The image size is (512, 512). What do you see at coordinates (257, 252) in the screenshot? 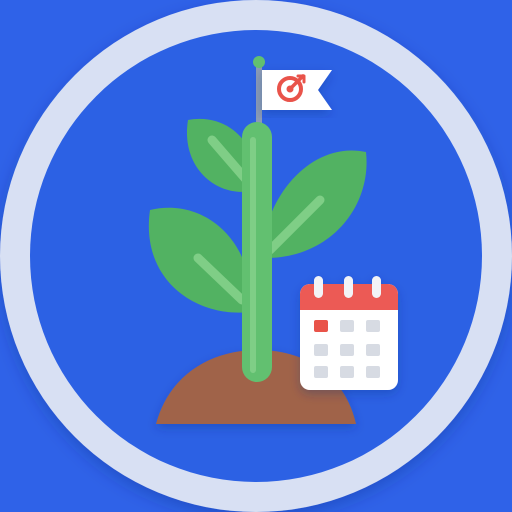
I see `plant-stem` at bounding box center [257, 252].